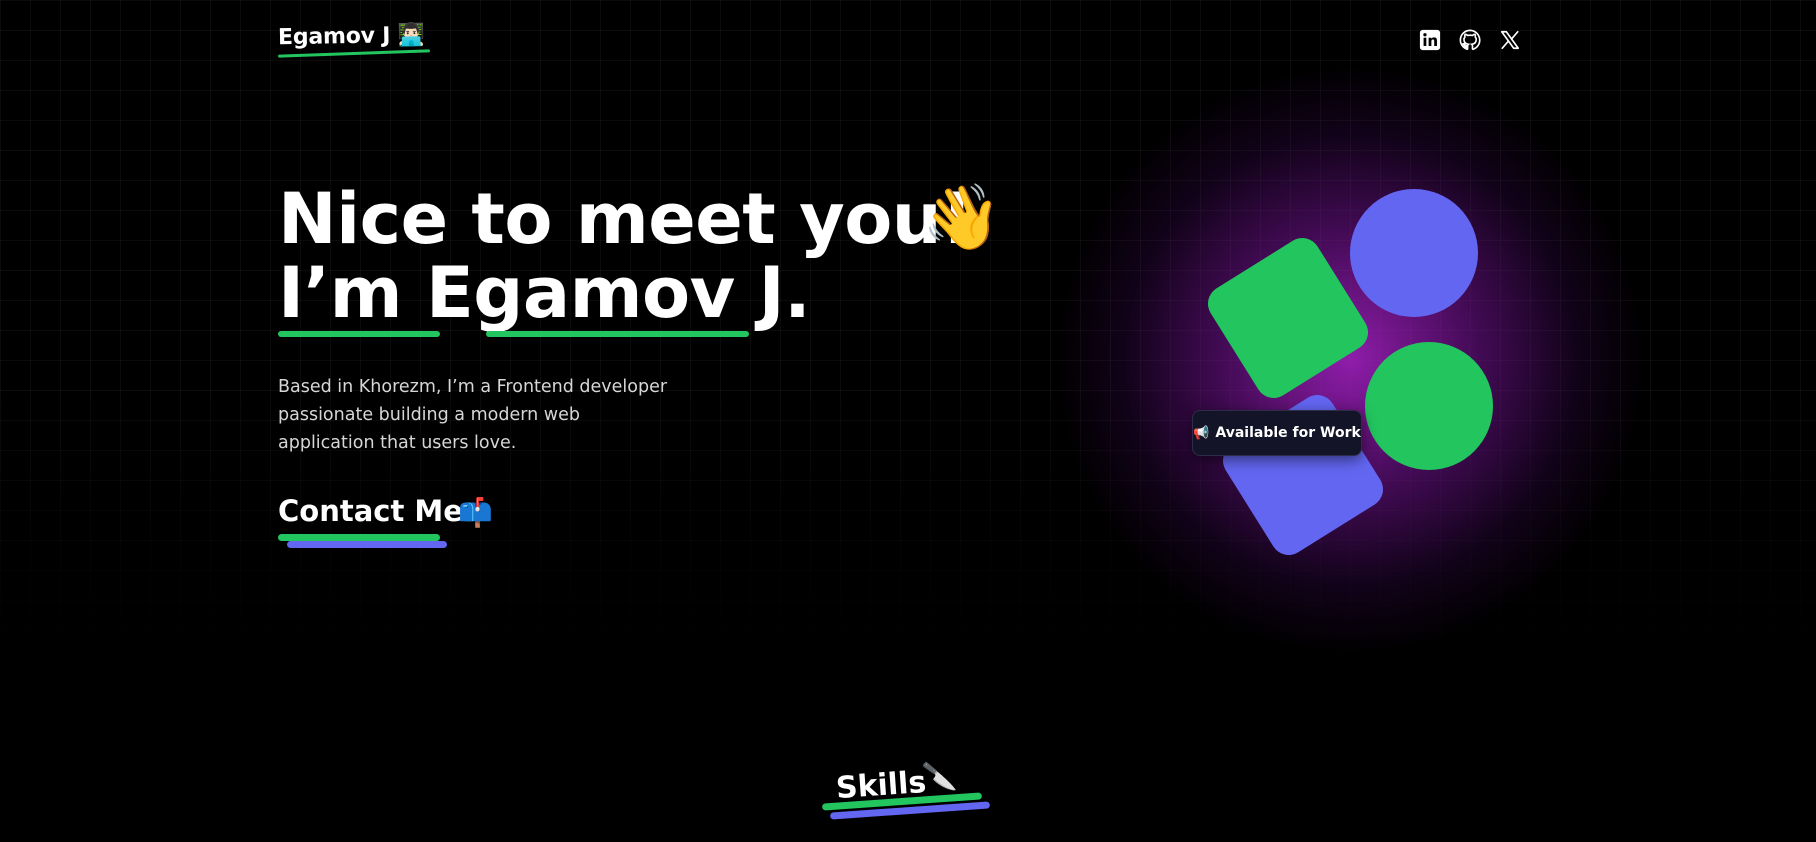 The height and width of the screenshot is (842, 1816). What do you see at coordinates (359, 537) in the screenshot?
I see `contact-underline-green` at bounding box center [359, 537].